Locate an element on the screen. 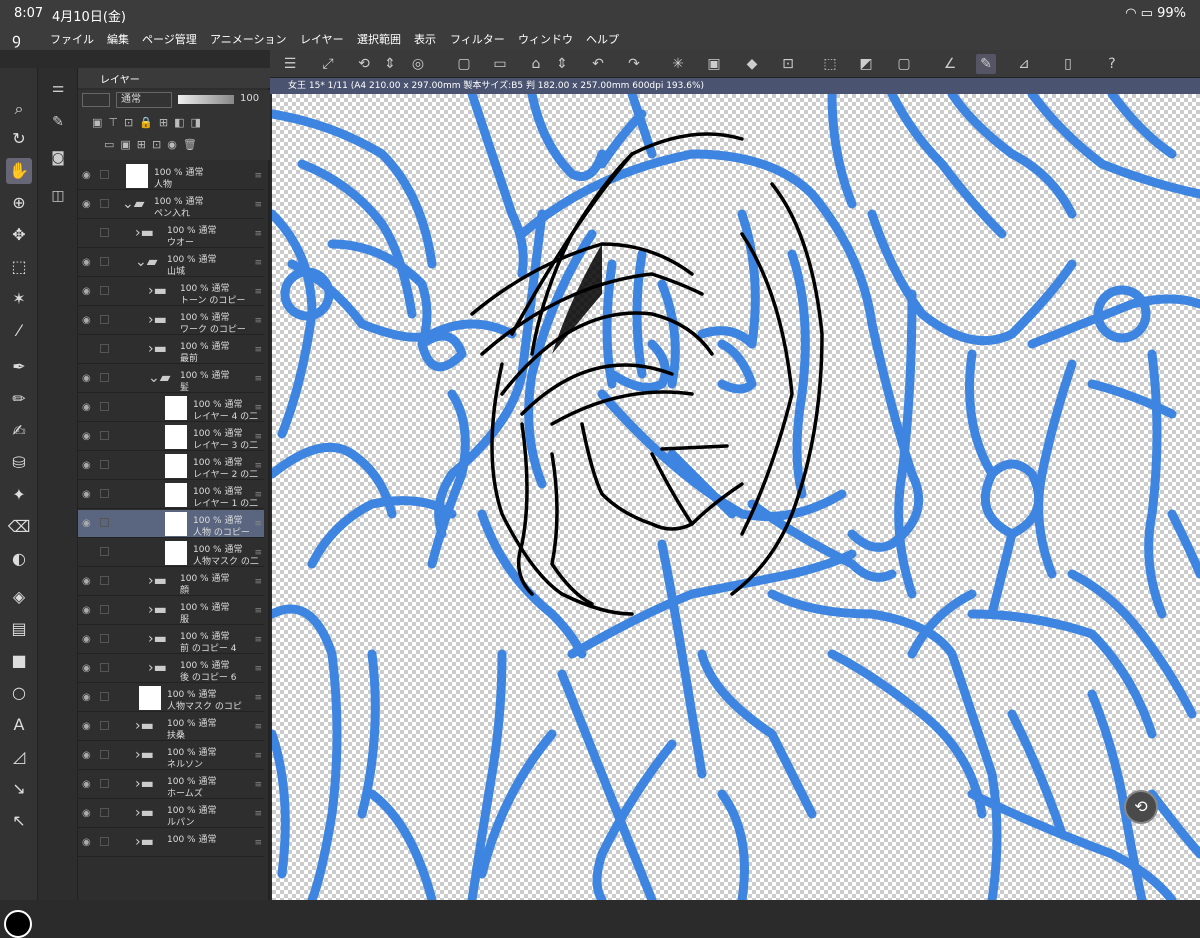 Image resolution: width=1200 pixels, height=938 pixels. fill-tool-icon: ◈ is located at coordinates (19, 597).